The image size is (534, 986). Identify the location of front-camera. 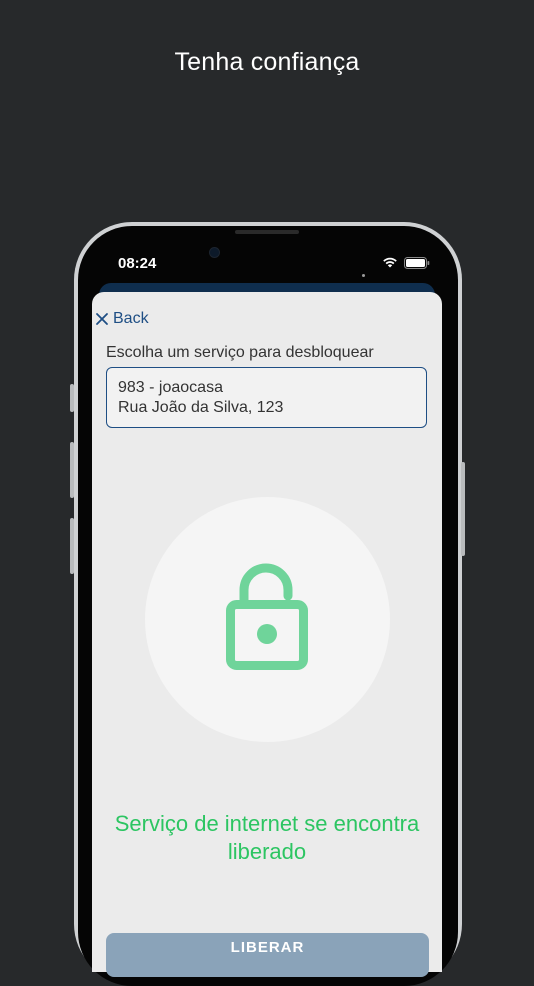
(214, 252).